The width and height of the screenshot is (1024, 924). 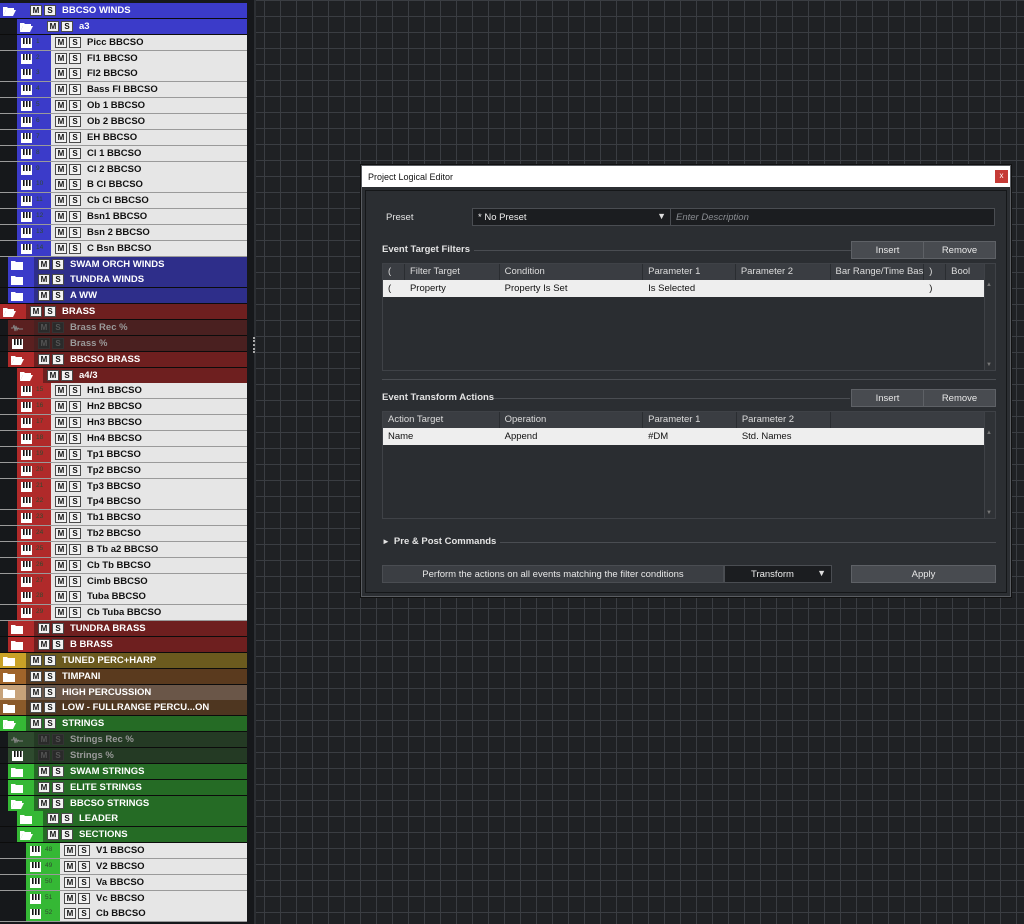 What do you see at coordinates (123, 661) in the screenshot?
I see `track-row: M S TUNED PERC+HARP` at bounding box center [123, 661].